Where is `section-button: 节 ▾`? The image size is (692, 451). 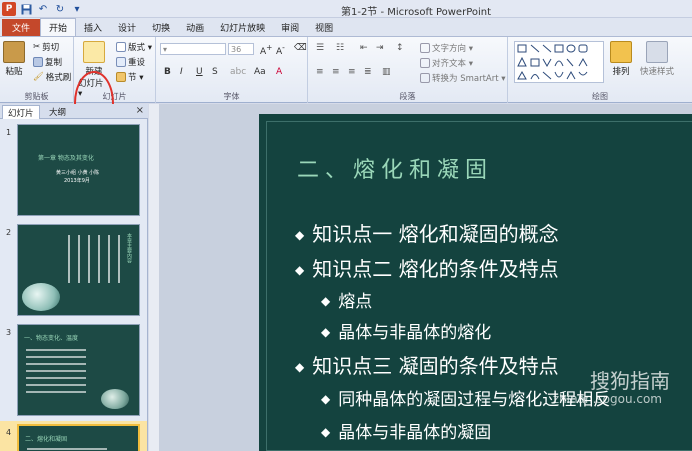
section-button: 节 ▾ is located at coordinates (129, 77).